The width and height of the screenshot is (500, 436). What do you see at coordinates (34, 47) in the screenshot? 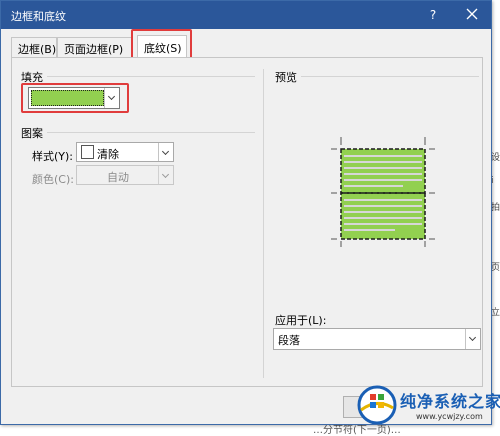
I see `tab-borders: 边框(B)` at bounding box center [34, 47].